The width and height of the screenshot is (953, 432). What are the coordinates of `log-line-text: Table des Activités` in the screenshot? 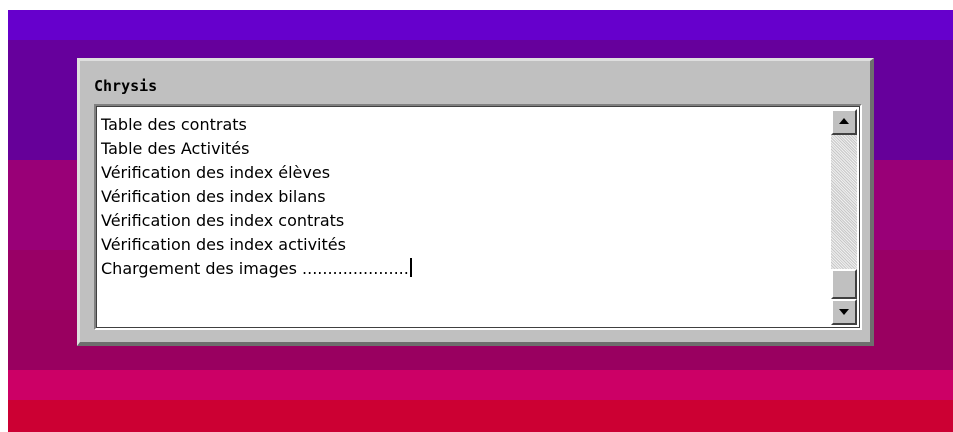 It's located at (175, 148).